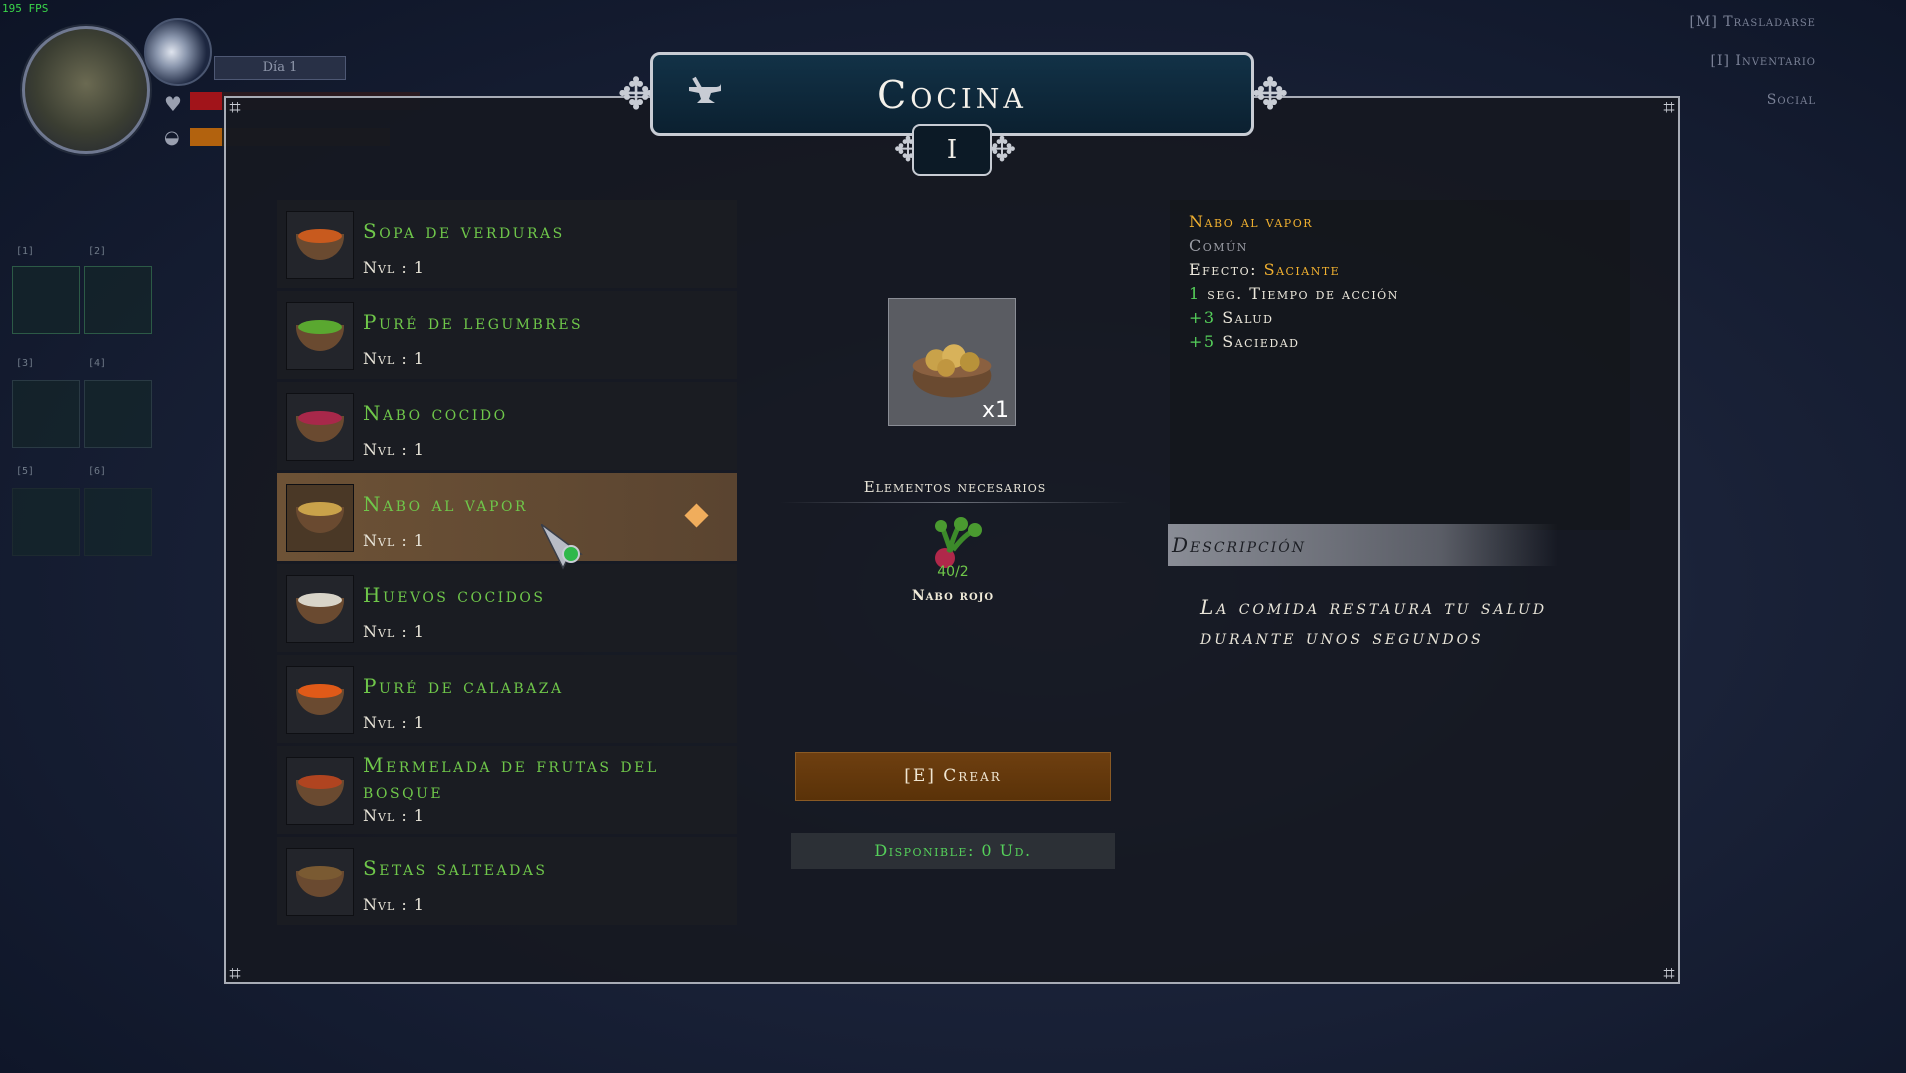 This screenshot has height=1073, width=1906. What do you see at coordinates (25, 251) in the screenshot?
I see `slot-key: [1]` at bounding box center [25, 251].